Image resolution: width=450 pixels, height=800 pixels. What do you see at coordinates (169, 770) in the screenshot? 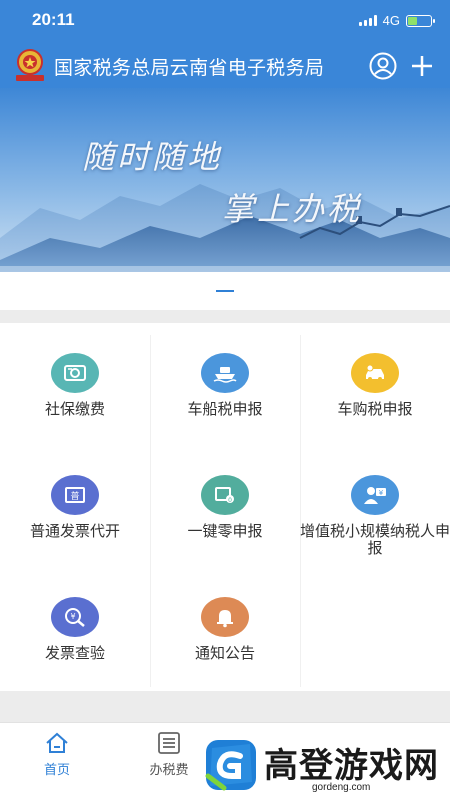
I see `nav-tax-label: 办税费` at bounding box center [169, 770].